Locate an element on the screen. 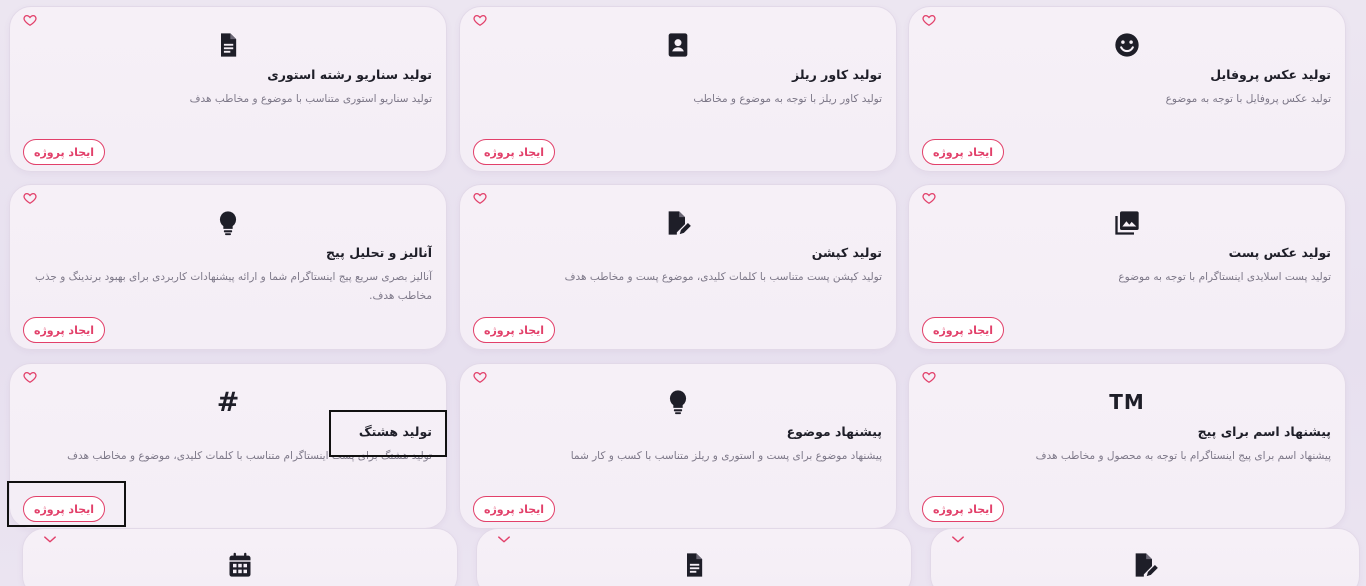 This screenshot has width=1366, height=586. contact-card-icon is located at coordinates (678, 45).